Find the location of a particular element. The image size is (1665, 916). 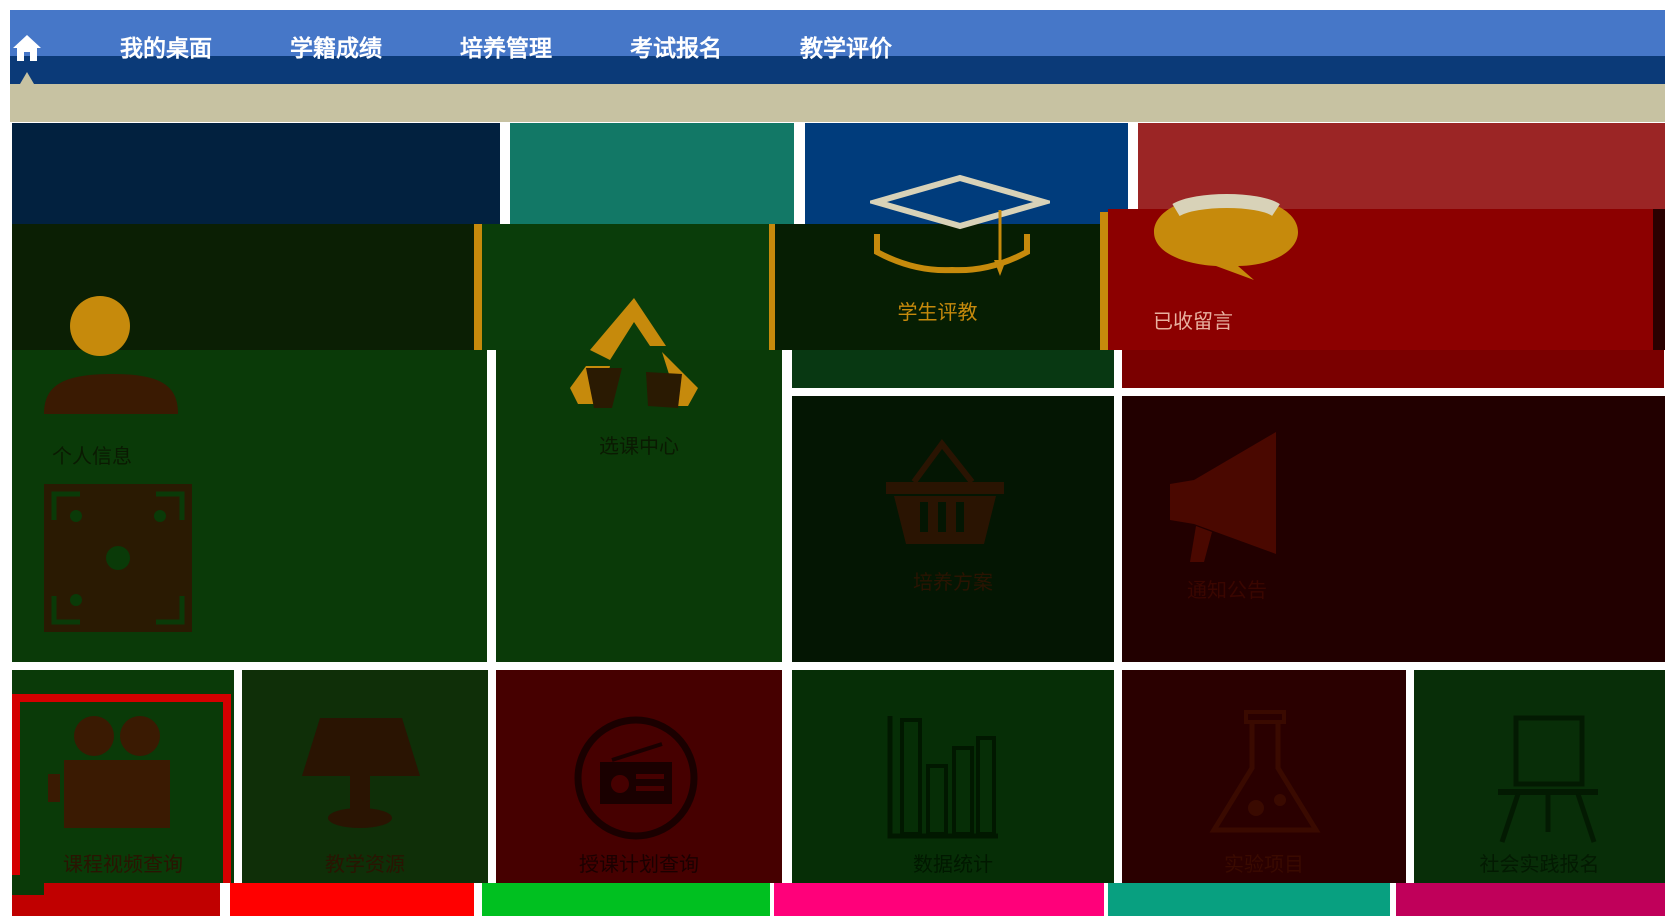

qr-scan-icon is located at coordinates (118, 558).